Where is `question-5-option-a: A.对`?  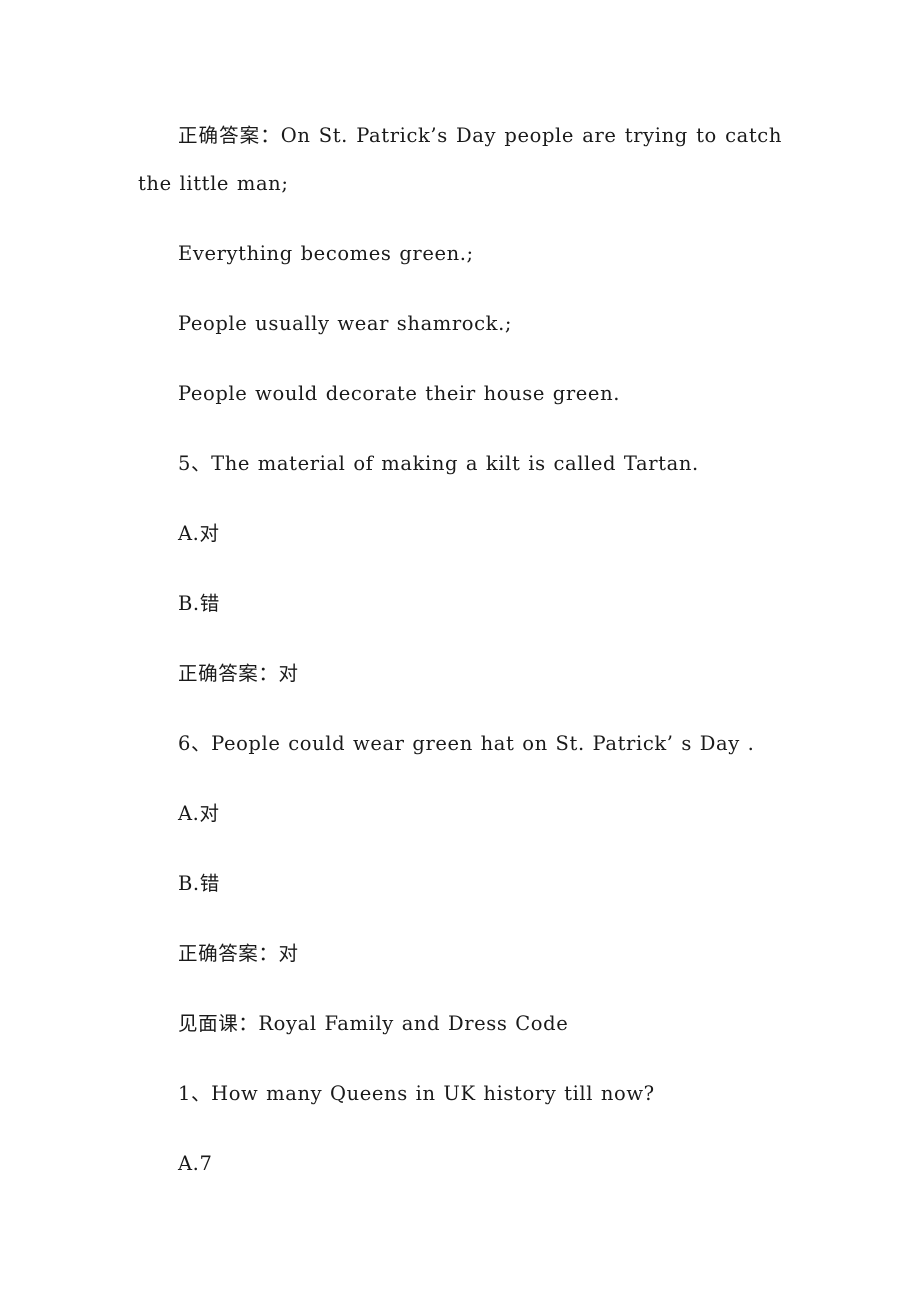
question-5-option-a: A.对 is located at coordinates (460, 534).